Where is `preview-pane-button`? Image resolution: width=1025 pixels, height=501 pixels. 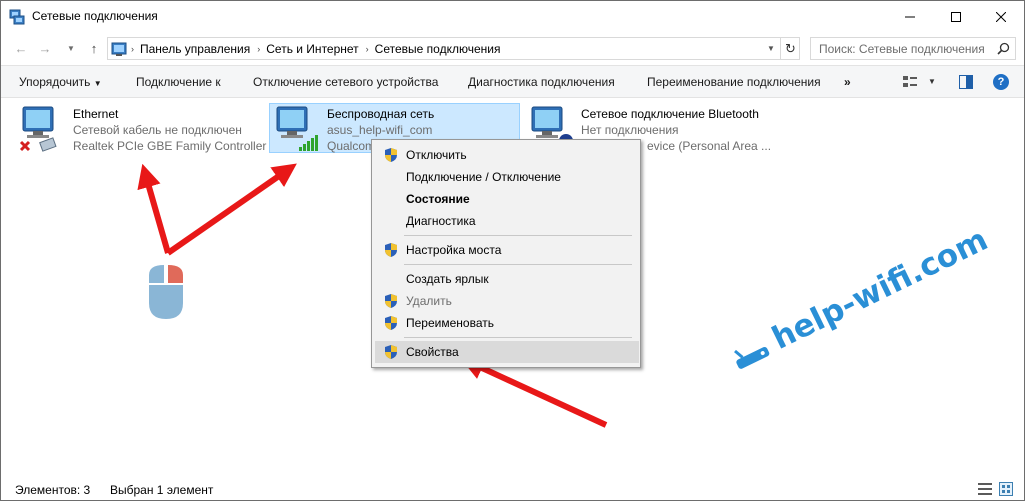
preview-pane-button is located at coordinates (966, 83).